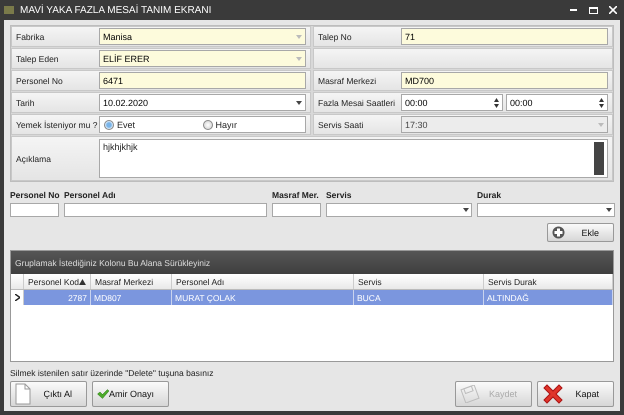 The image size is (624, 415). What do you see at coordinates (131, 297) in the screenshot?
I see `table-cell: MD807` at bounding box center [131, 297].